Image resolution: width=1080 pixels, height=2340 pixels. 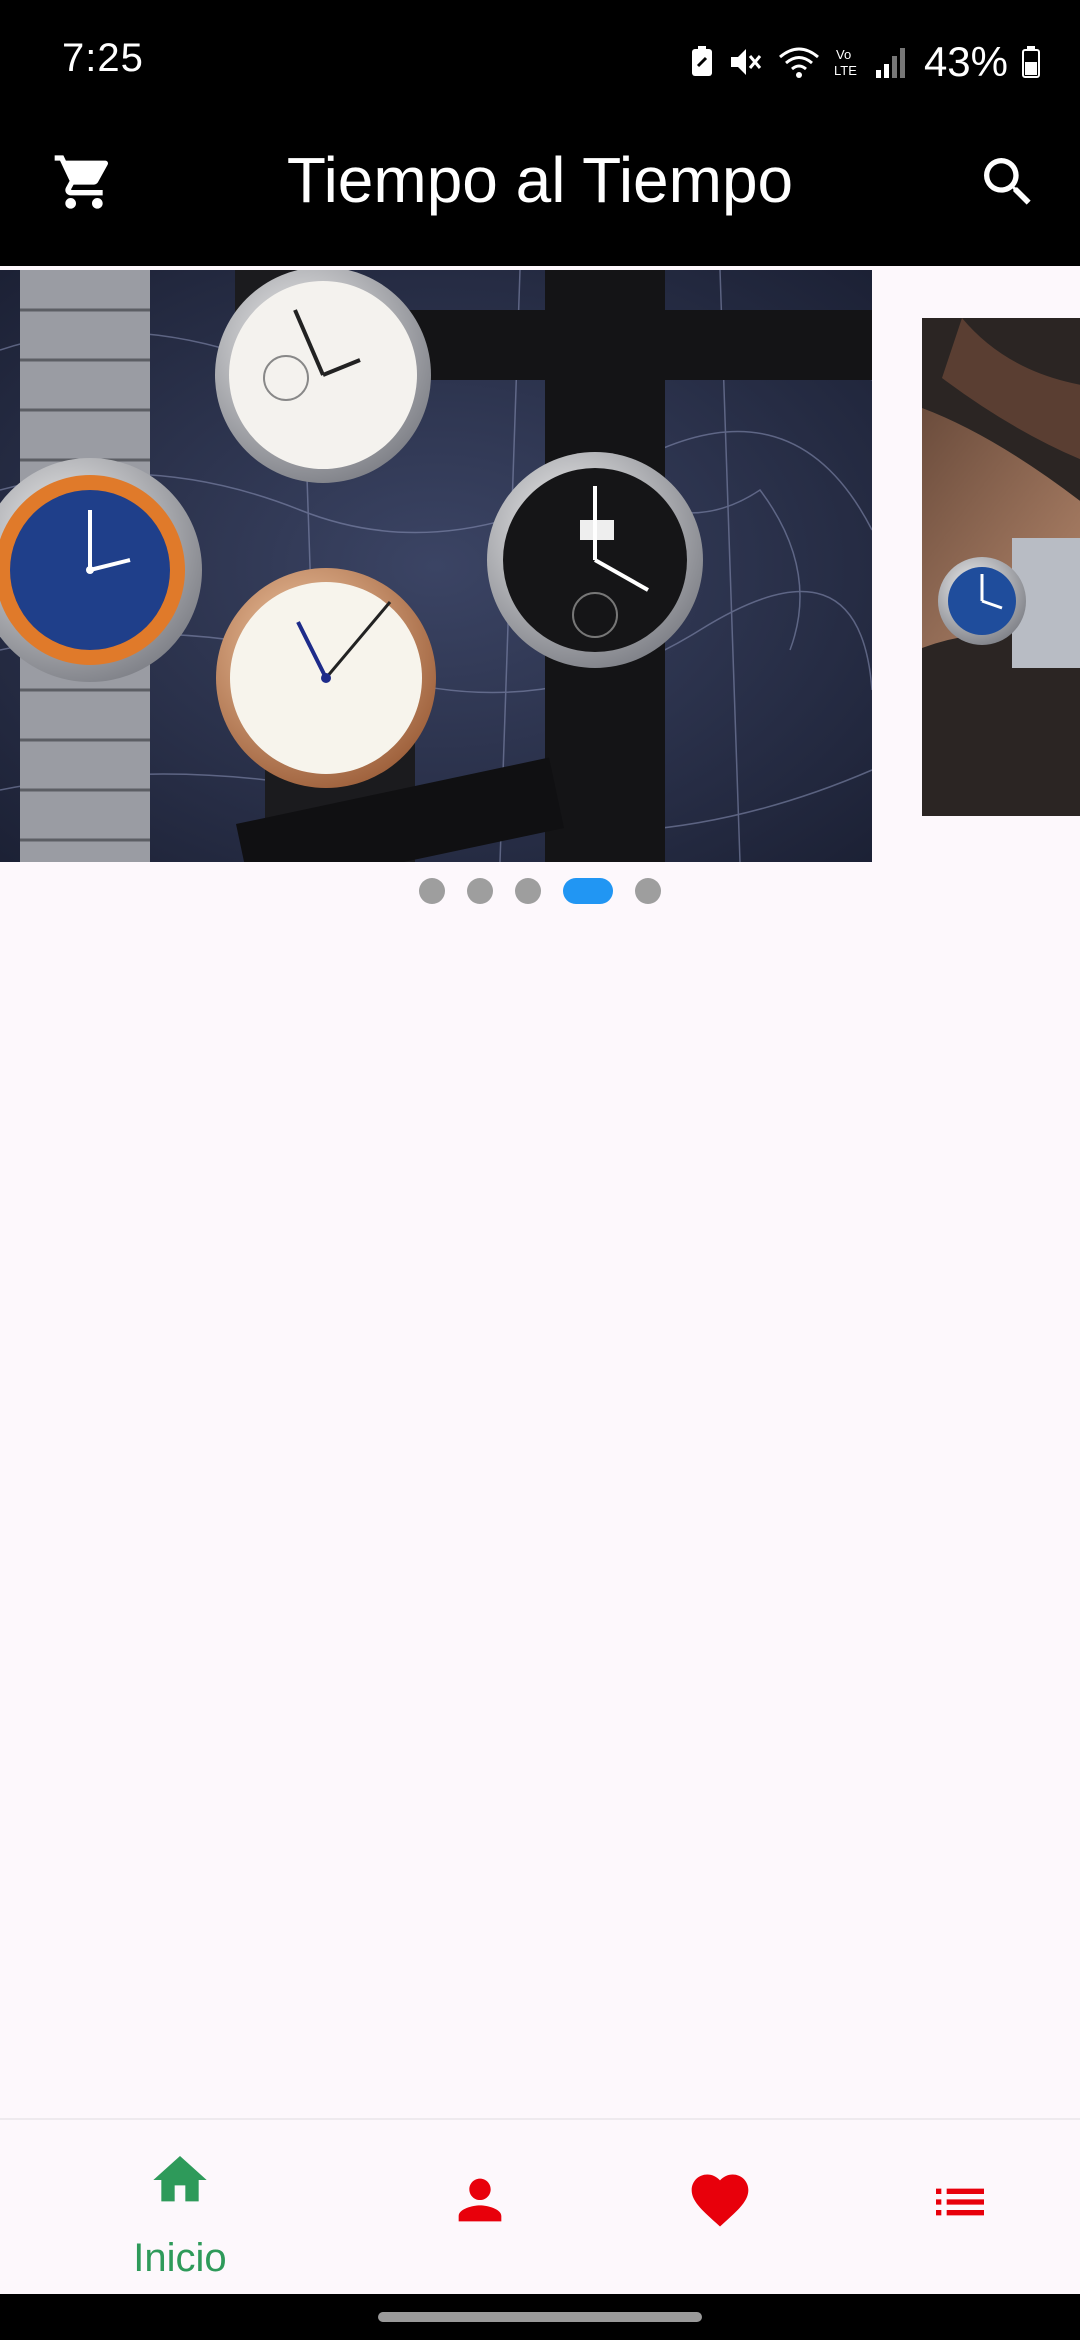 I want to click on search-button, so click(x=1008, y=182).